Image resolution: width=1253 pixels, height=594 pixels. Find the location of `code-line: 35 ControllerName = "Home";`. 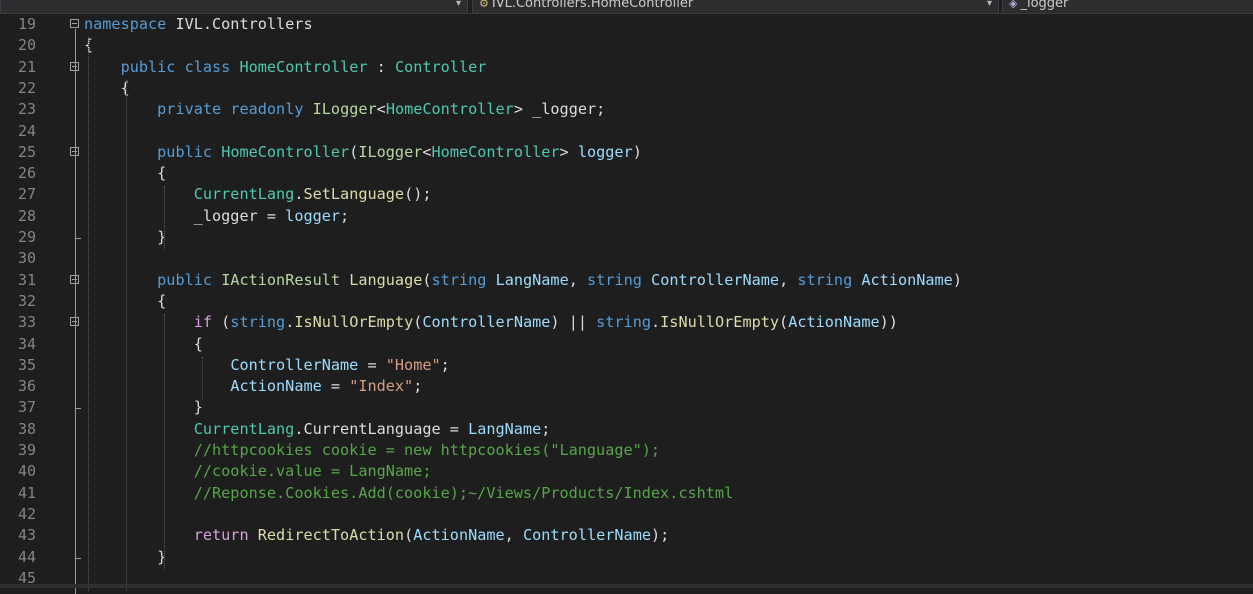

code-line: 35 ControllerName = "Home"; is located at coordinates (626, 365).